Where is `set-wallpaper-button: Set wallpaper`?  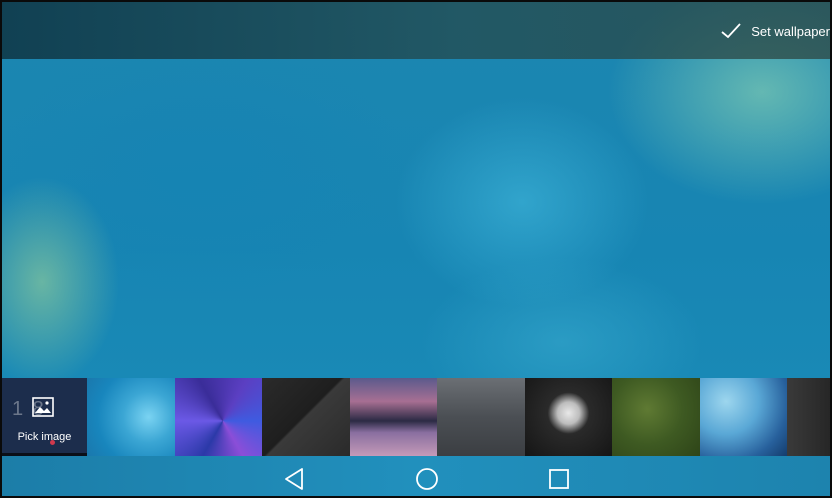 set-wallpaper-button: Set wallpaper is located at coordinates (772, 31).